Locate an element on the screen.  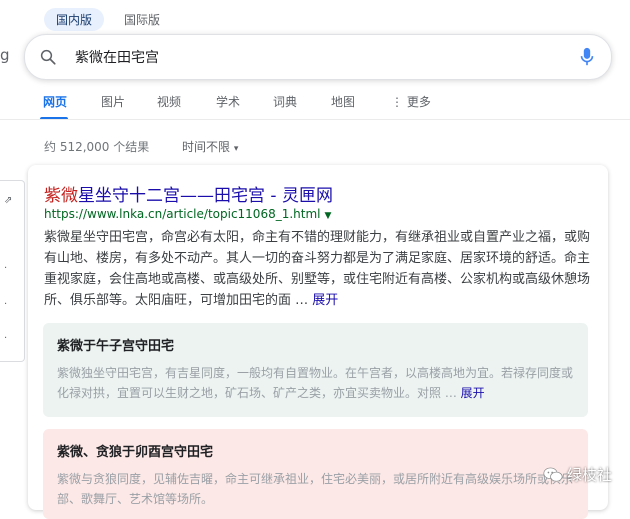
microphone-icon is located at coordinates (587, 57).